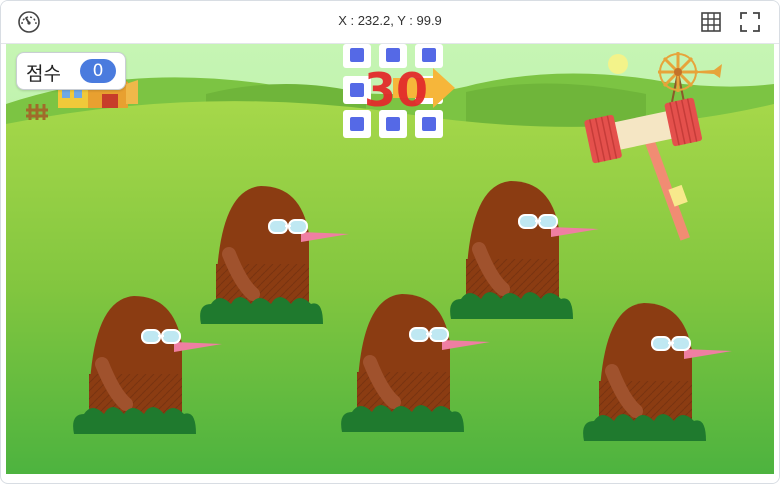 This screenshot has height=484, width=780. Describe the element at coordinates (711, 22) in the screenshot. I see `grid-icon` at that location.